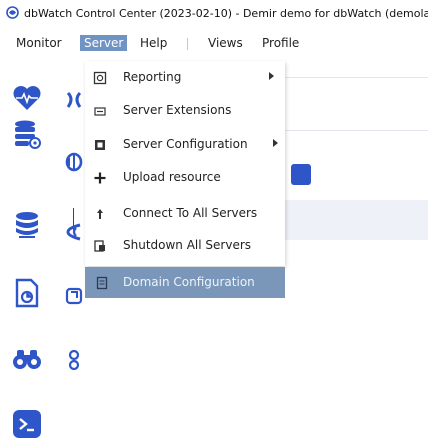 Image resolution: width=428 pixels, height=448 pixels. Describe the element at coordinates (190, 213) in the screenshot. I see `menu-item-label: Connect To All Servers` at that location.